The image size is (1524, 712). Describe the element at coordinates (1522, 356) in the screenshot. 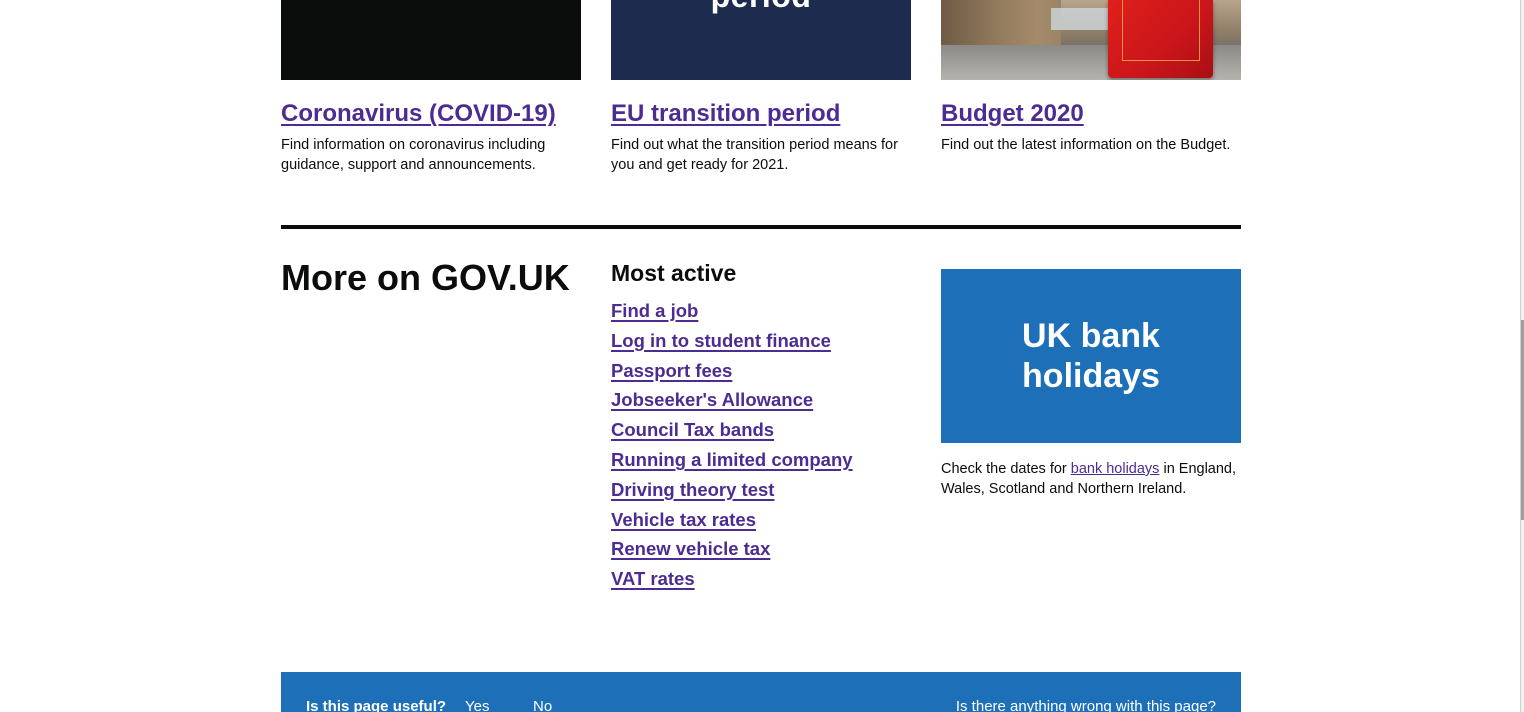

I see `page-scrollbar` at that location.